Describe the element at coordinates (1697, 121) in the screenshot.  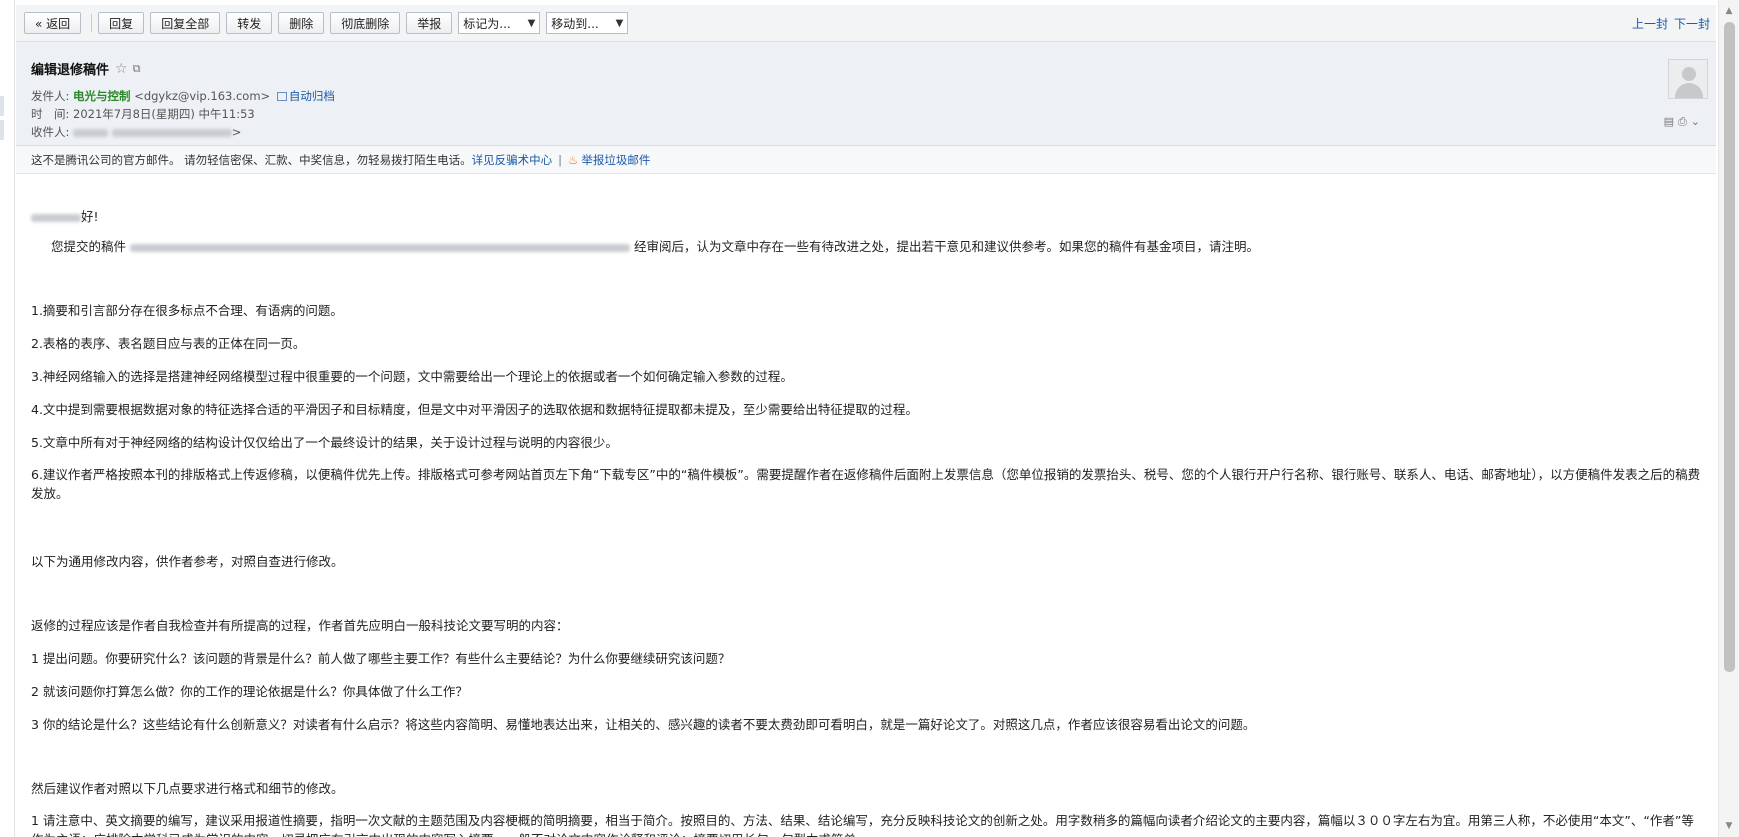
I see `expand-icon: ⌄` at that location.